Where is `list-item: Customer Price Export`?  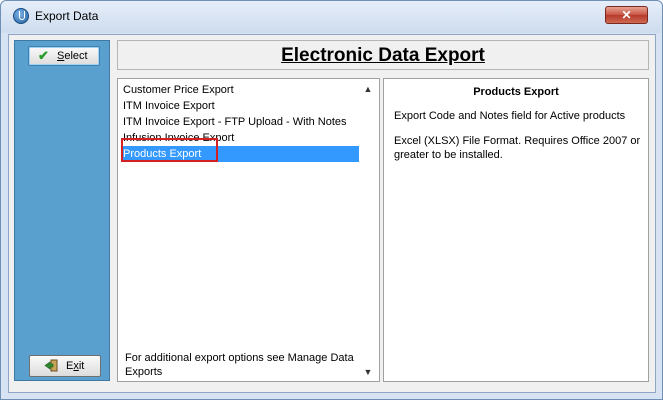
list-item: Customer Price Export is located at coordinates (240, 90).